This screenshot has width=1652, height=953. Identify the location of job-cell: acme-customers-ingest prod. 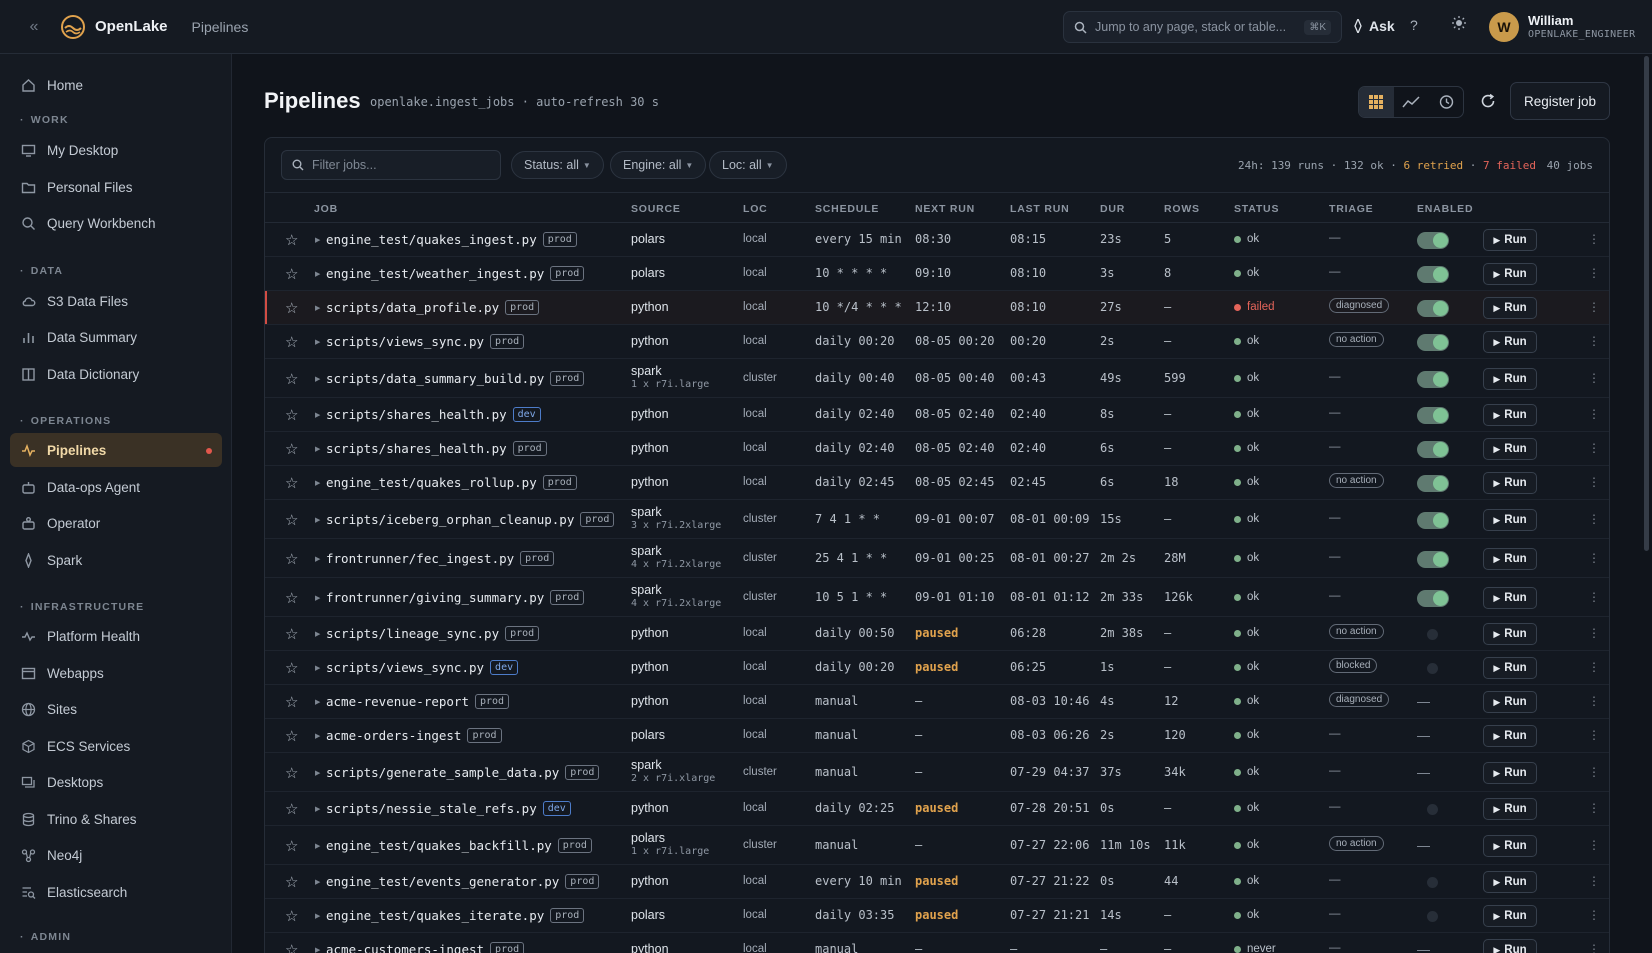
(425, 947).